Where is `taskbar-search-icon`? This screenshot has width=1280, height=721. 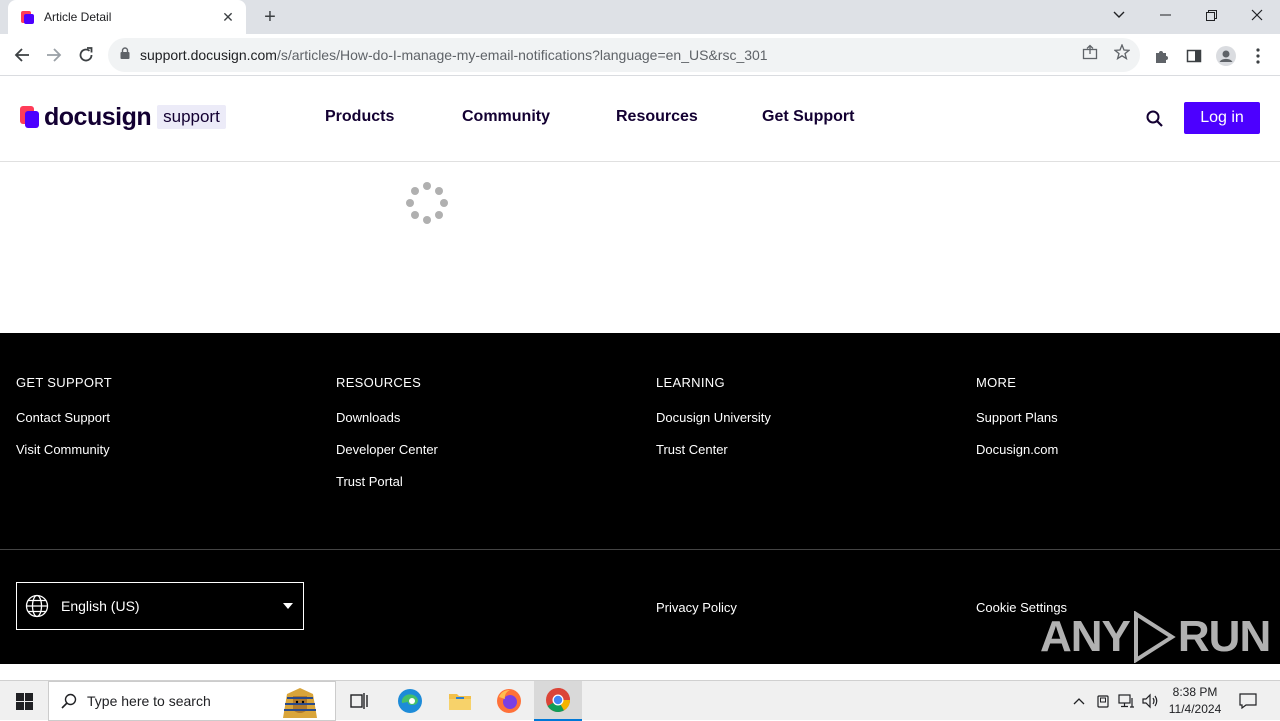
taskbar-search-icon is located at coordinates (69, 701).